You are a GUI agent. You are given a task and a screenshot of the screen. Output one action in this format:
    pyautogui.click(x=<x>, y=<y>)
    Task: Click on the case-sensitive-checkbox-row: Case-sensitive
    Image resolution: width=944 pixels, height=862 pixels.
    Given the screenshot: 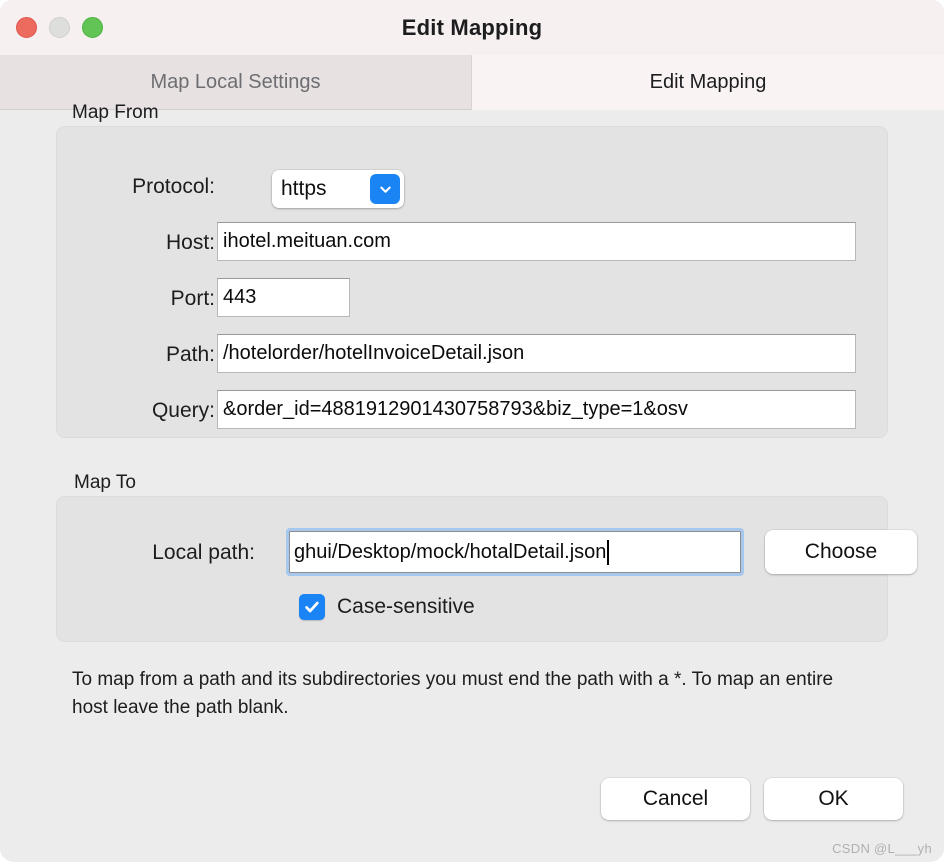 What is the action you would take?
    pyautogui.click(x=387, y=607)
    